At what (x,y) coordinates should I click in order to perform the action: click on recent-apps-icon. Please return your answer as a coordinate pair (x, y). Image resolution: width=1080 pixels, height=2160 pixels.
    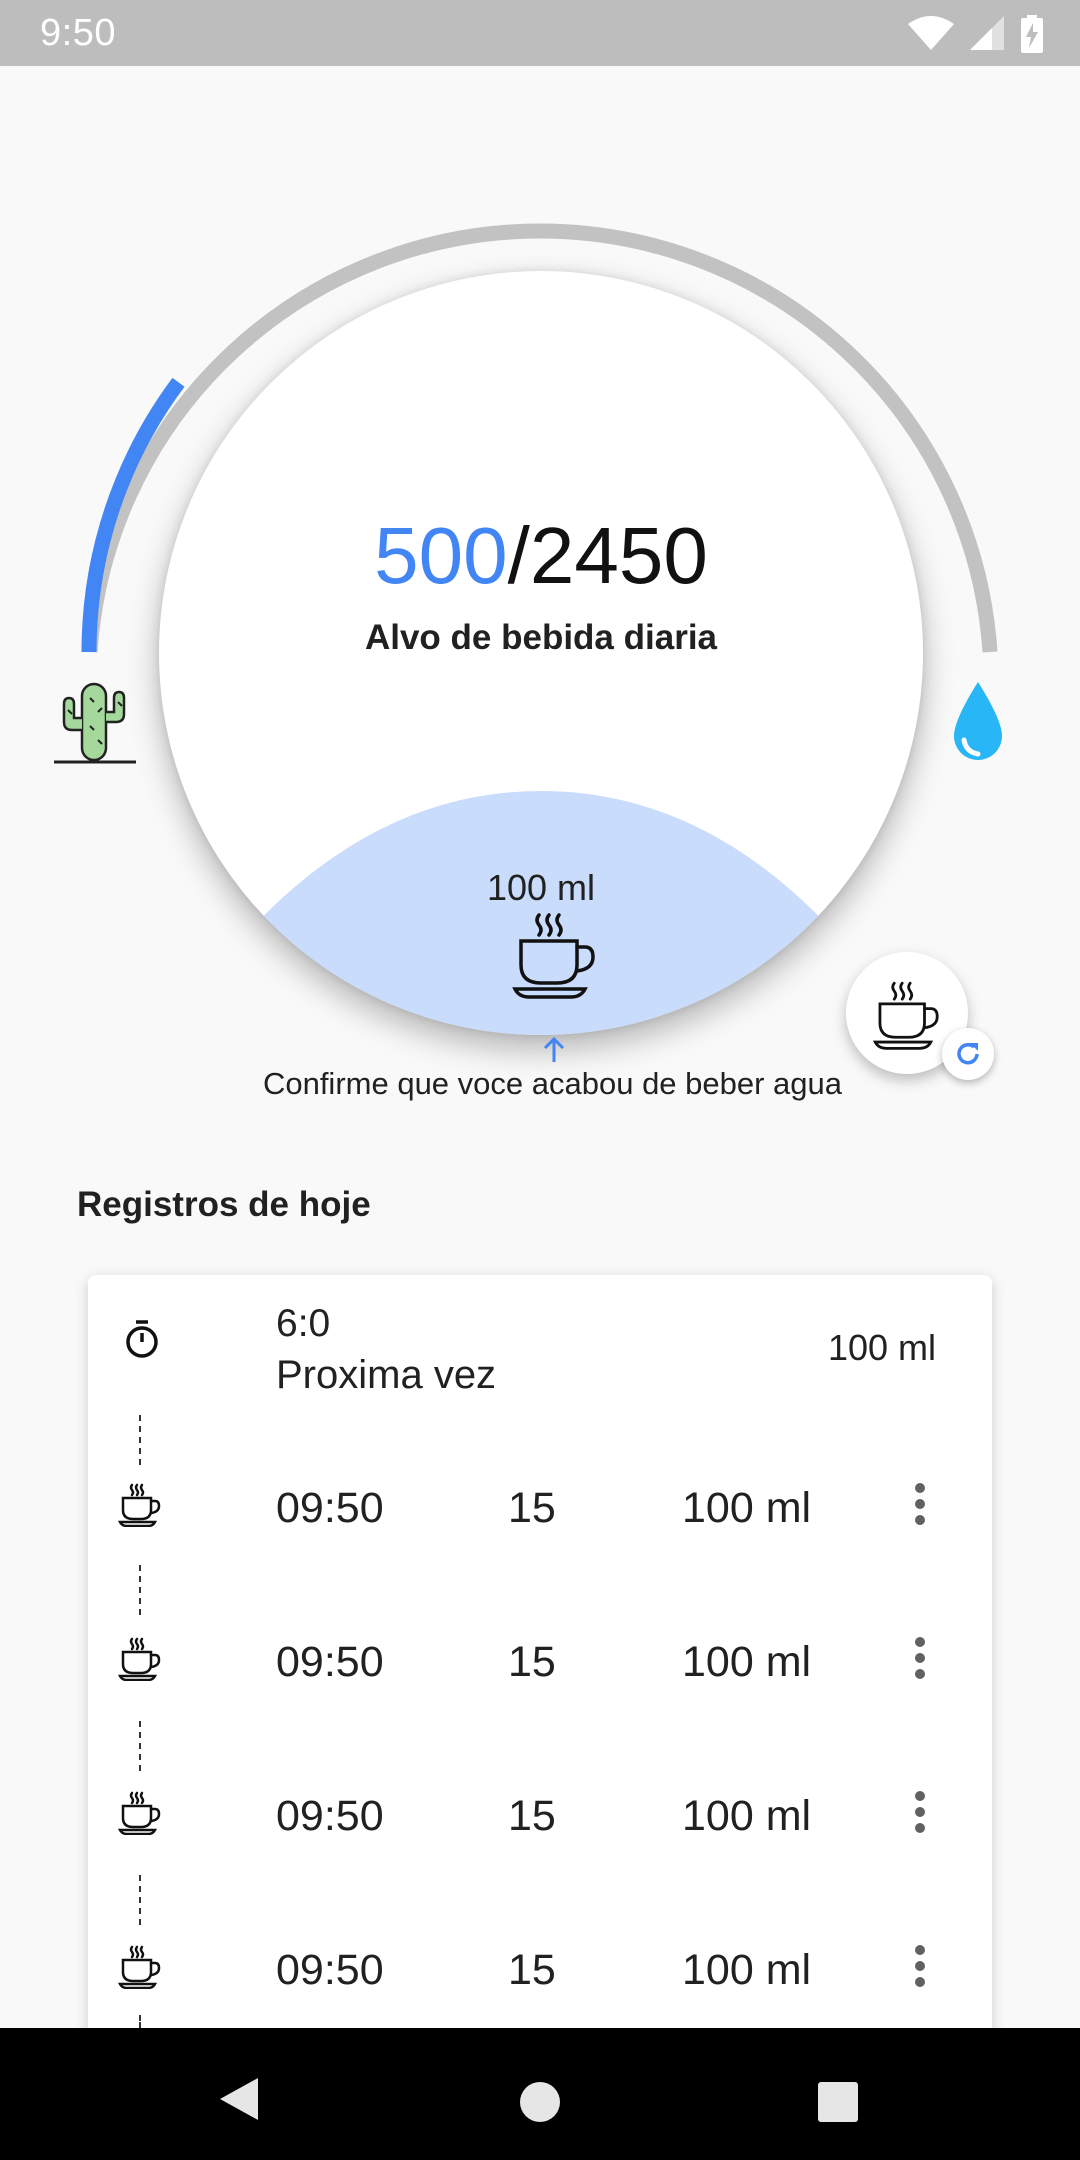
    Looking at the image, I should click on (838, 2102).